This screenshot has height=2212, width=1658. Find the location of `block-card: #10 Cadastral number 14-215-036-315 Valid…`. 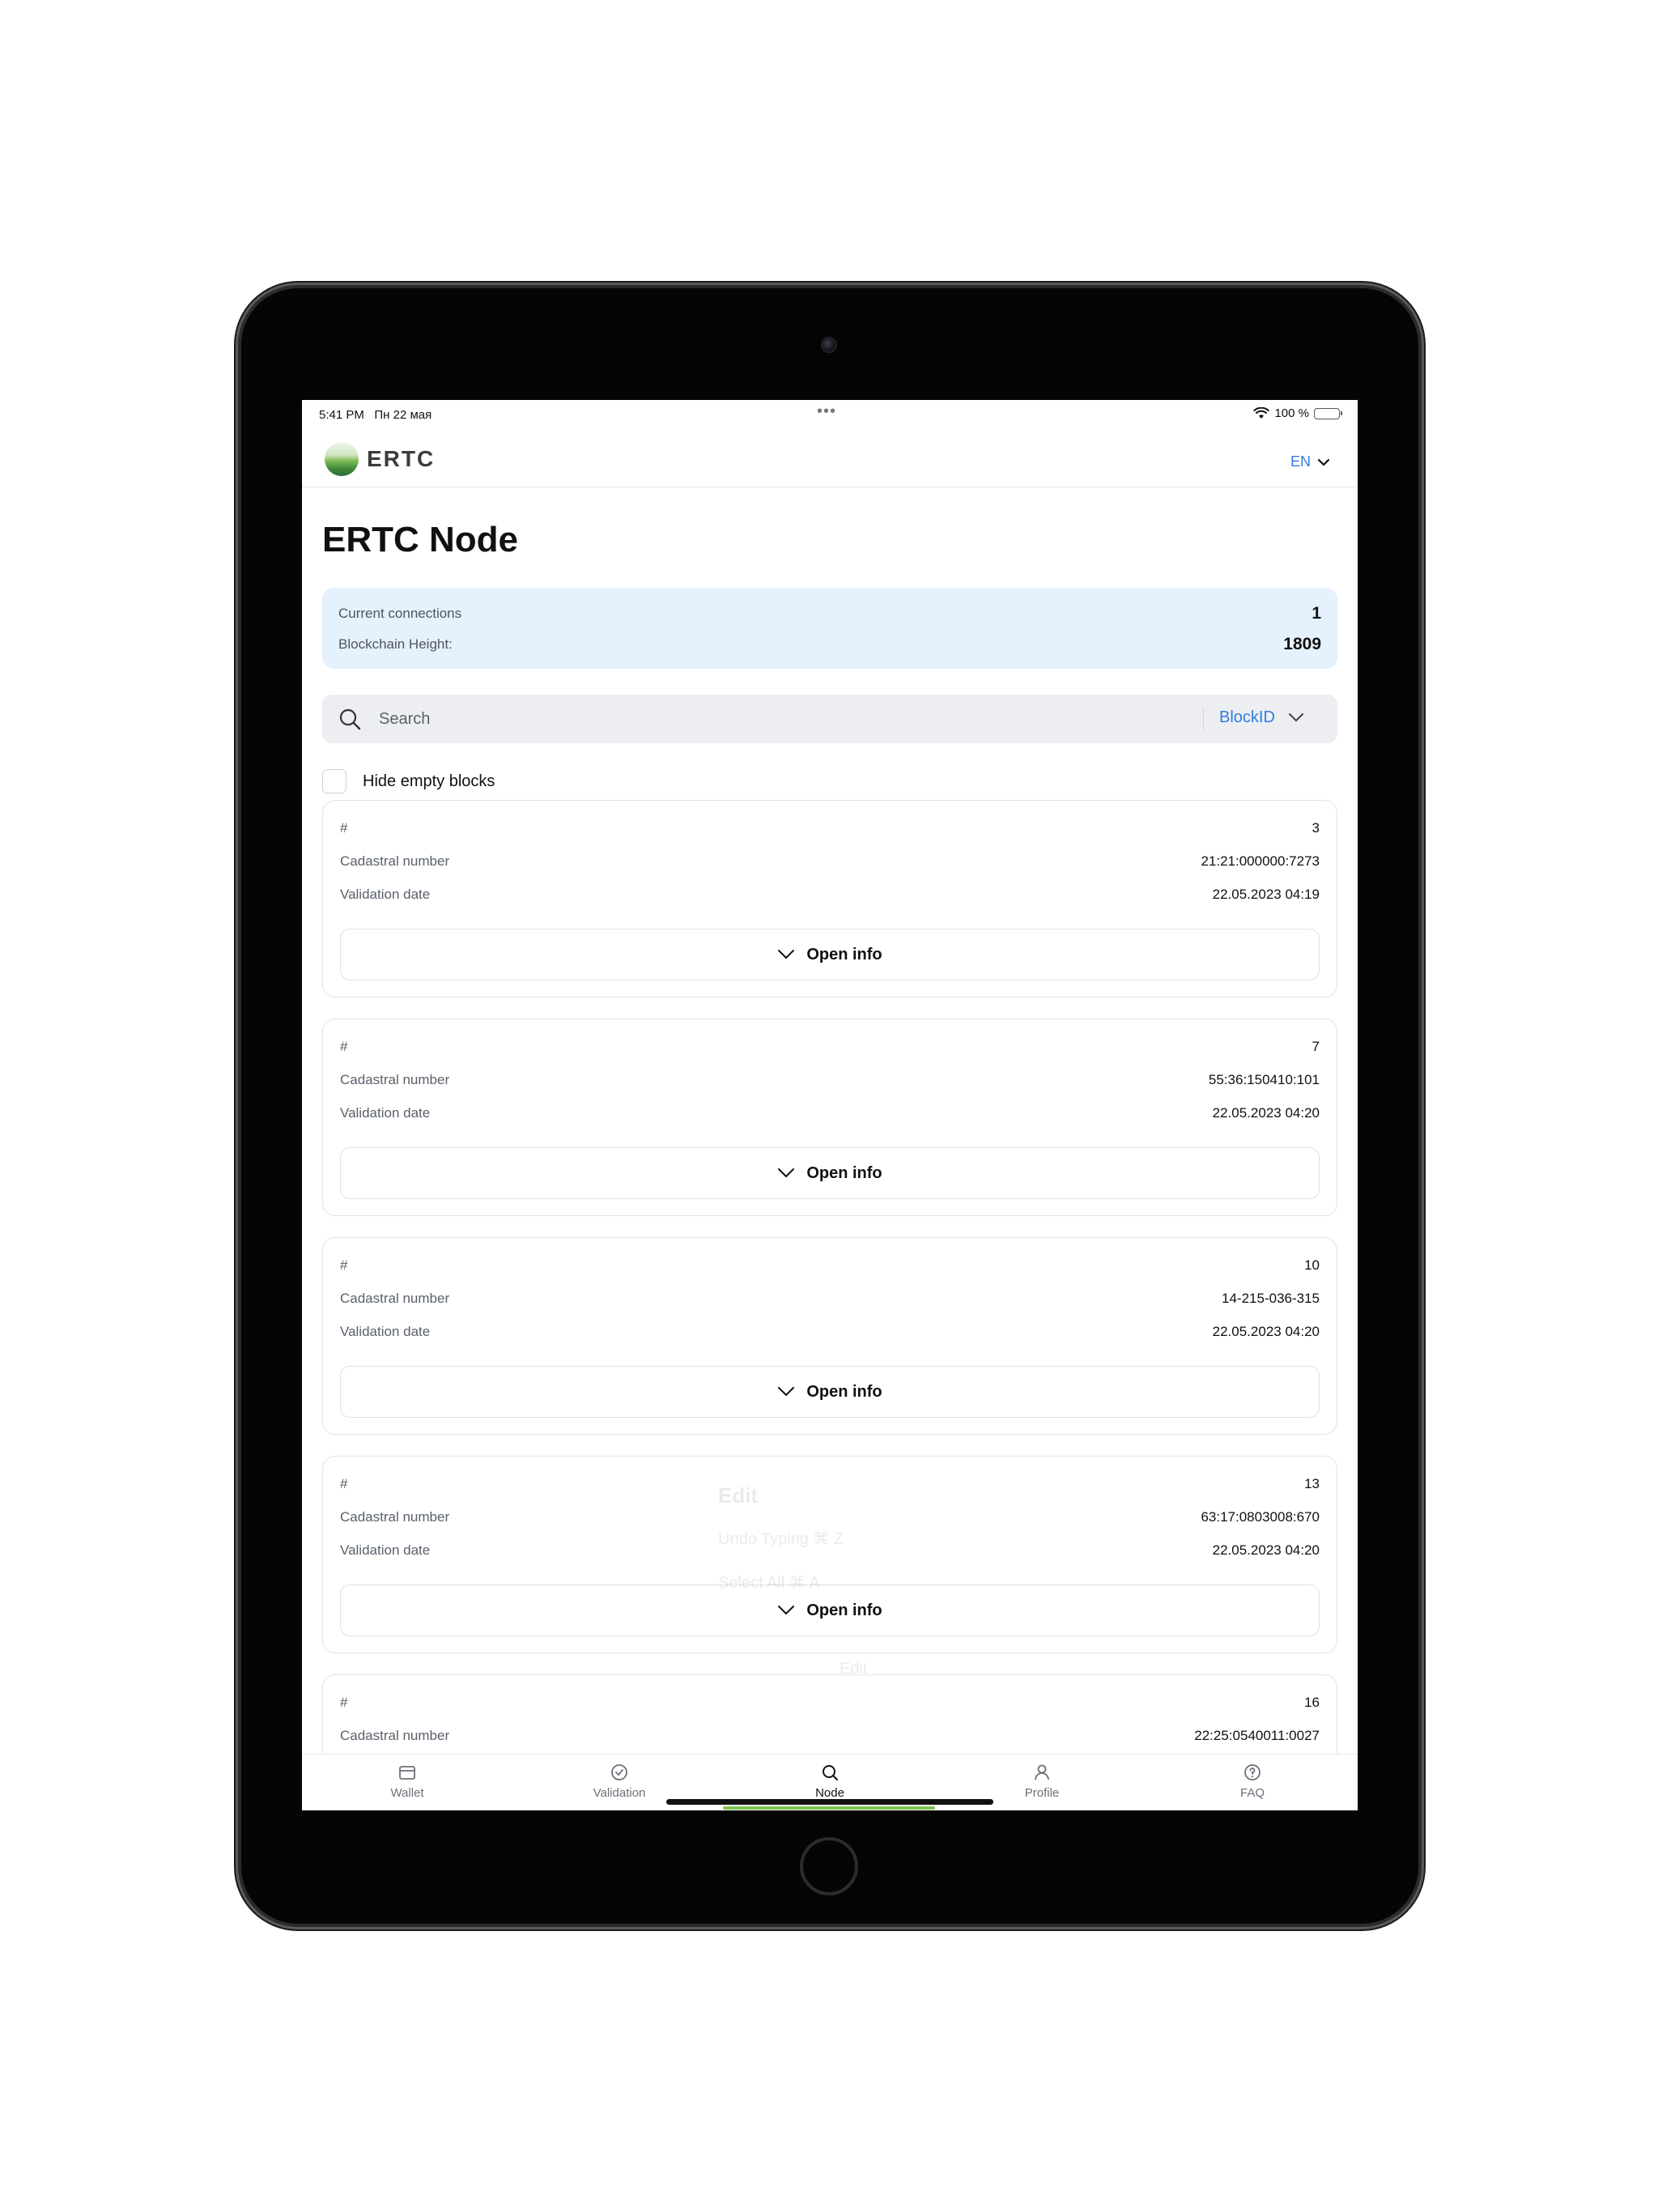

block-card: #10 Cadastral number 14-215-036-315 Valid… is located at coordinates (829, 1336).